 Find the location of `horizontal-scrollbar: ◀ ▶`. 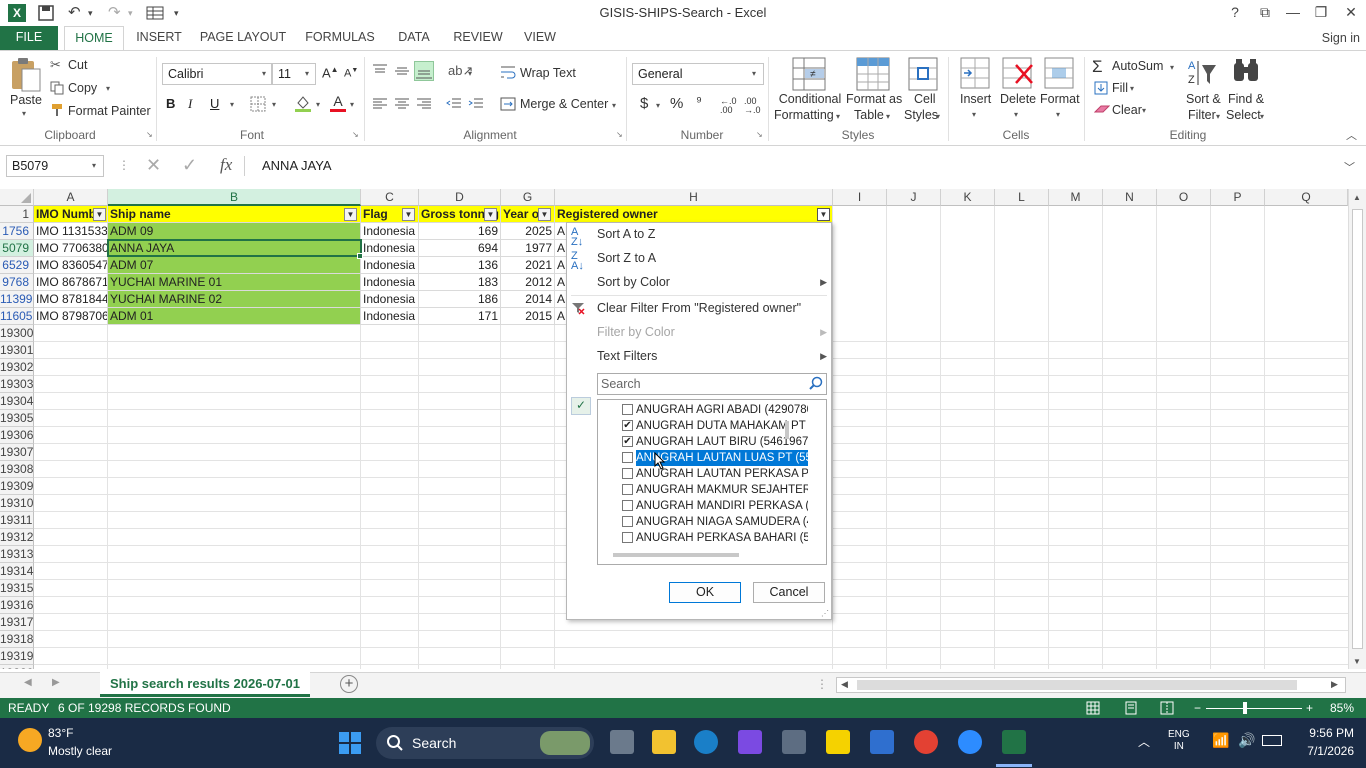

horizontal-scrollbar: ◀ ▶ is located at coordinates (1091, 685).